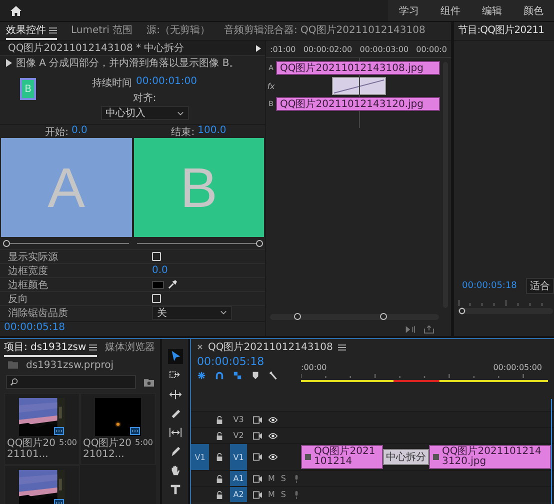 Image resolution: width=554 pixels, height=504 pixels. I want to click on preview-b: B, so click(199, 187).